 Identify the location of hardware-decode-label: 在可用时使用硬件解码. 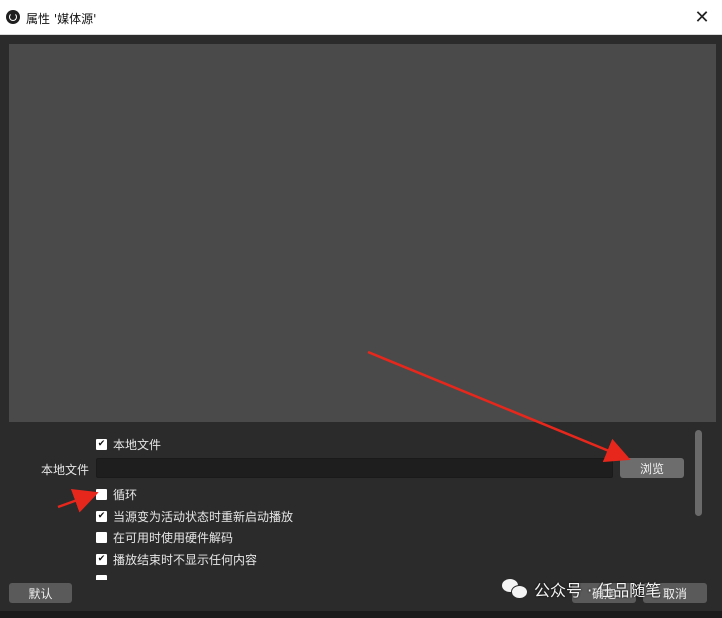
(173, 537).